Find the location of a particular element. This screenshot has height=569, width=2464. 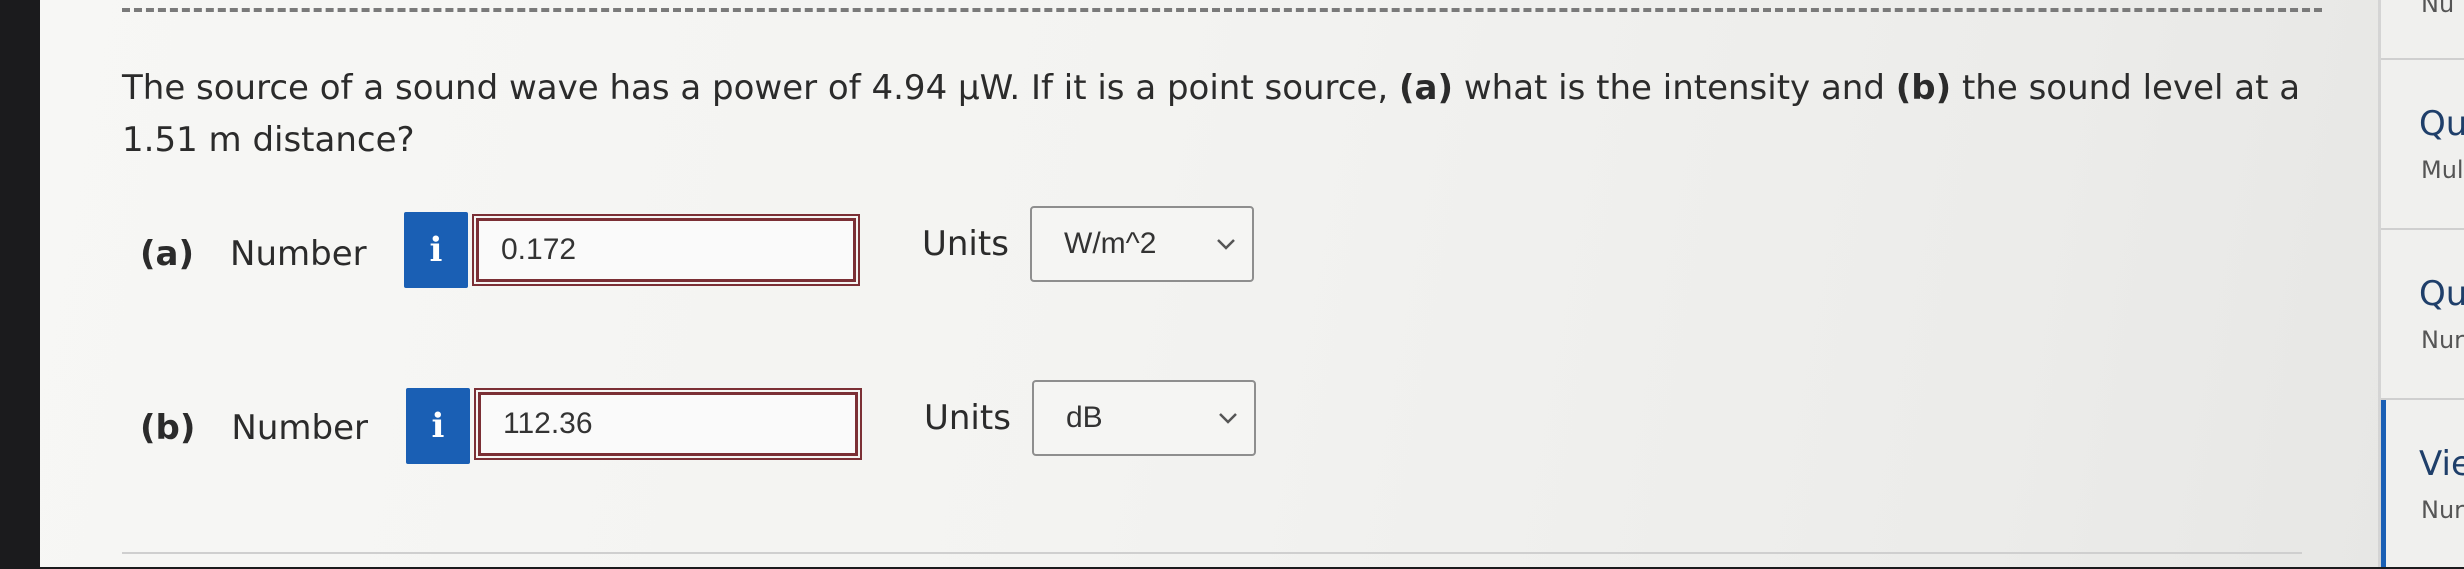

sidebar-item-question: Vie Nur is located at coordinates (2422, 483).